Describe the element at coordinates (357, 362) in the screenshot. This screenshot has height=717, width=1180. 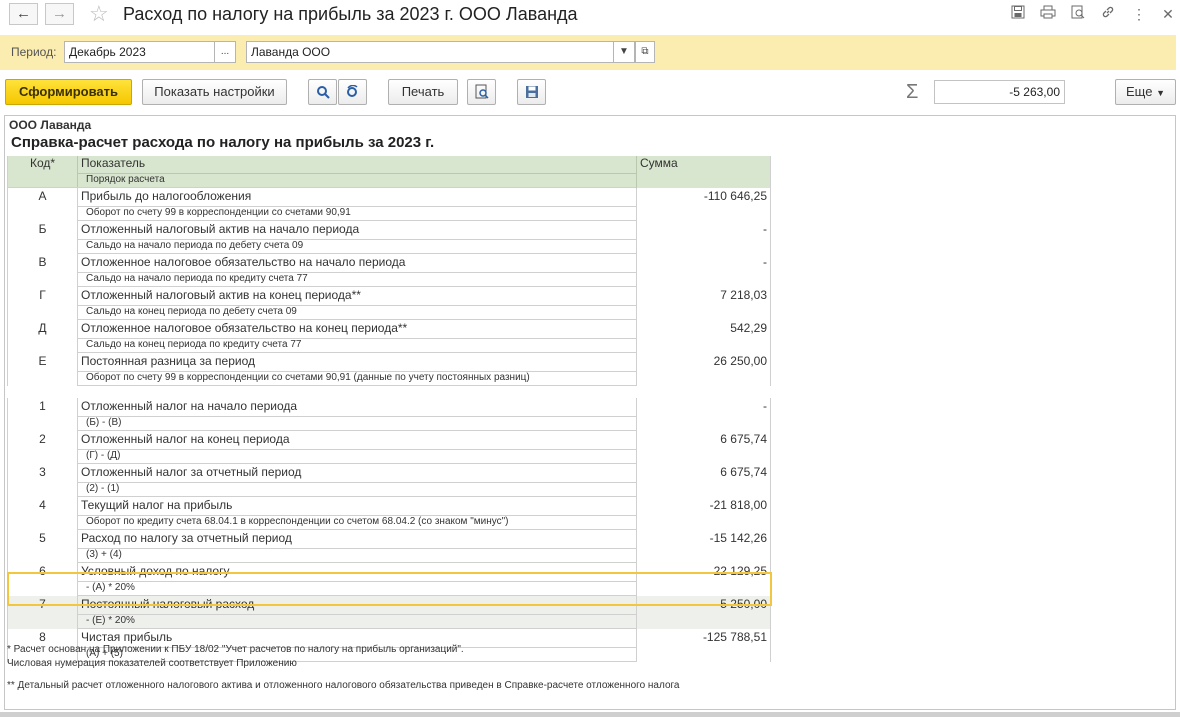
I see `row-indicator: Постоянная разница за период` at that location.